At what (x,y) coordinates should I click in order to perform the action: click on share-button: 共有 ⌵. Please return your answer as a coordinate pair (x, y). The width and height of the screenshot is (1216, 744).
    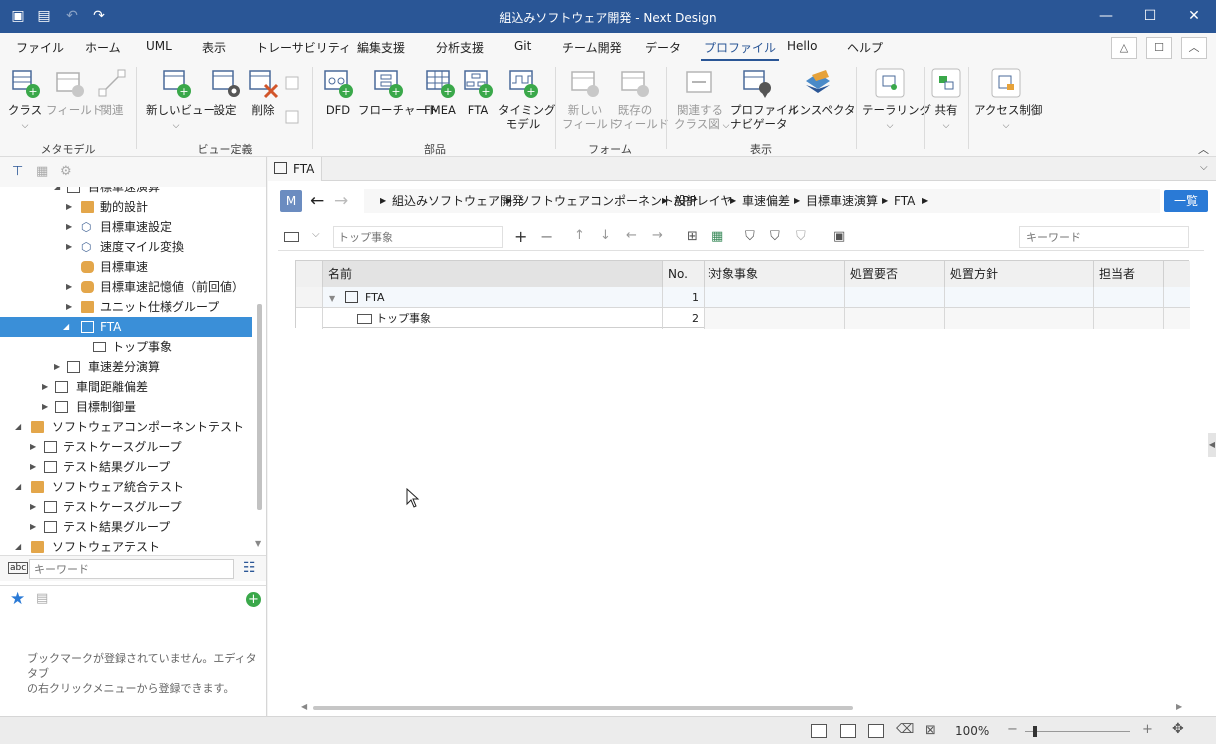
    Looking at the image, I should click on (946, 100).